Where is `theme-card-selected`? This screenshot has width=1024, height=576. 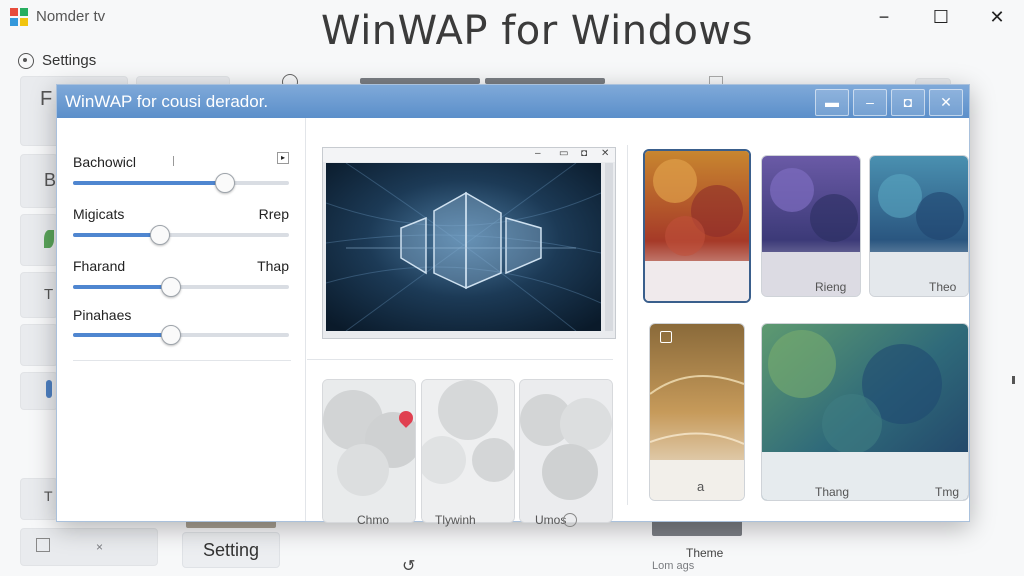 theme-card-selected is located at coordinates (697, 226).